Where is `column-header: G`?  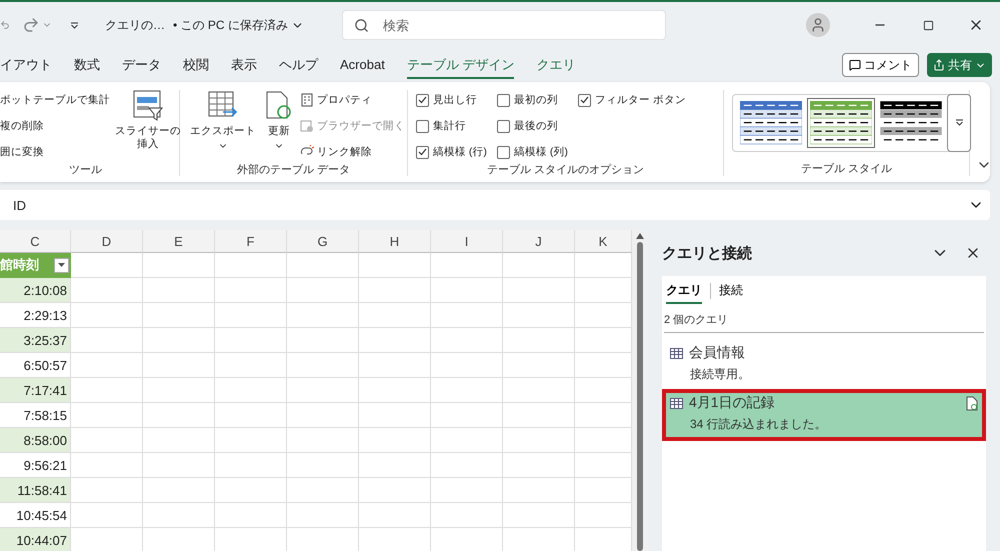 column-header: G is located at coordinates (323, 241).